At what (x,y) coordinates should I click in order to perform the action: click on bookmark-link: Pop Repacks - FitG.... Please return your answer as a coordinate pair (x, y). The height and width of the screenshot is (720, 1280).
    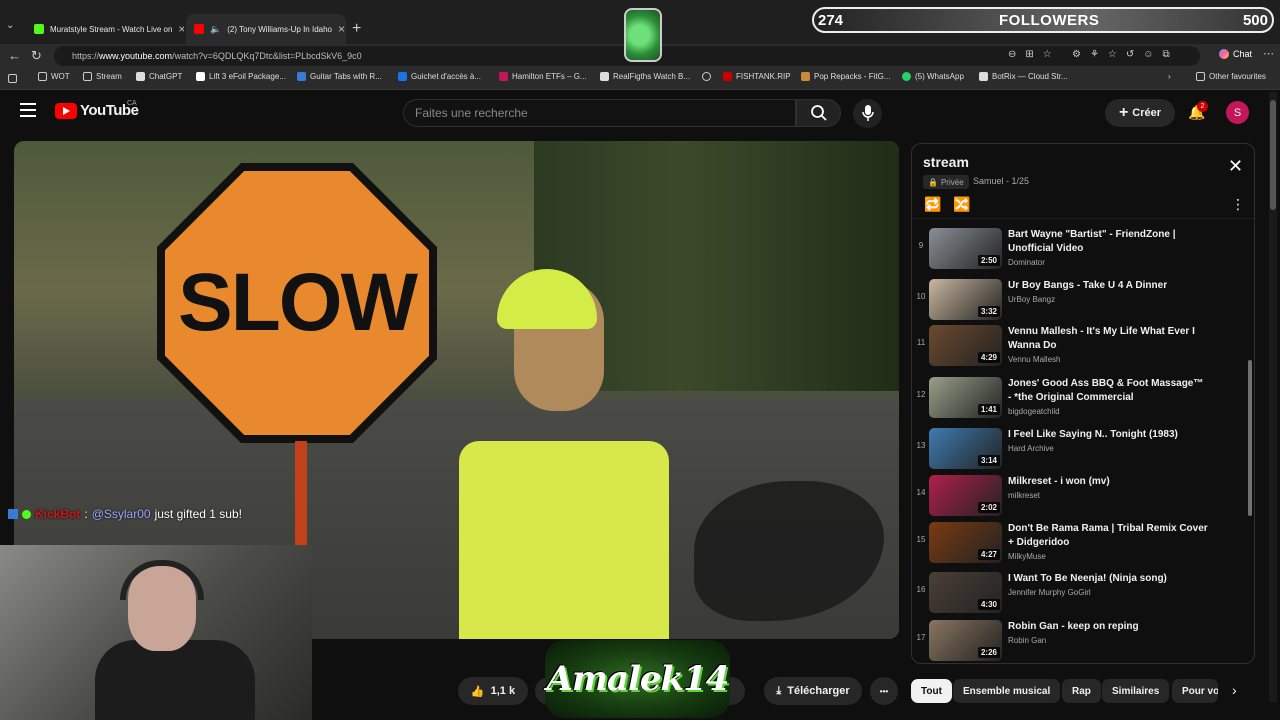
    Looking at the image, I should click on (845, 76).